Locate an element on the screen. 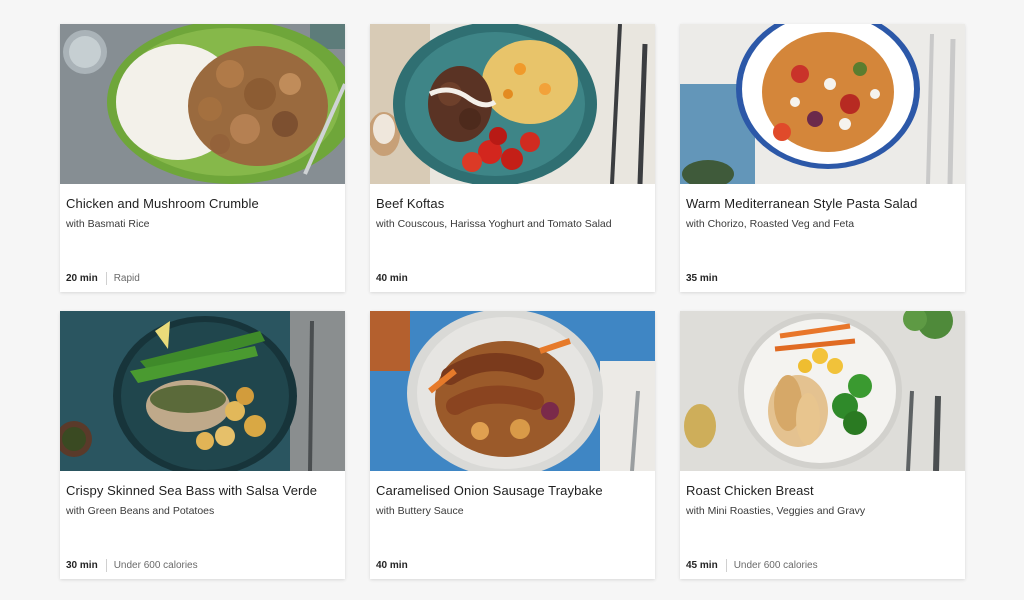  recipe-meta: 35 min is located at coordinates (702, 278).